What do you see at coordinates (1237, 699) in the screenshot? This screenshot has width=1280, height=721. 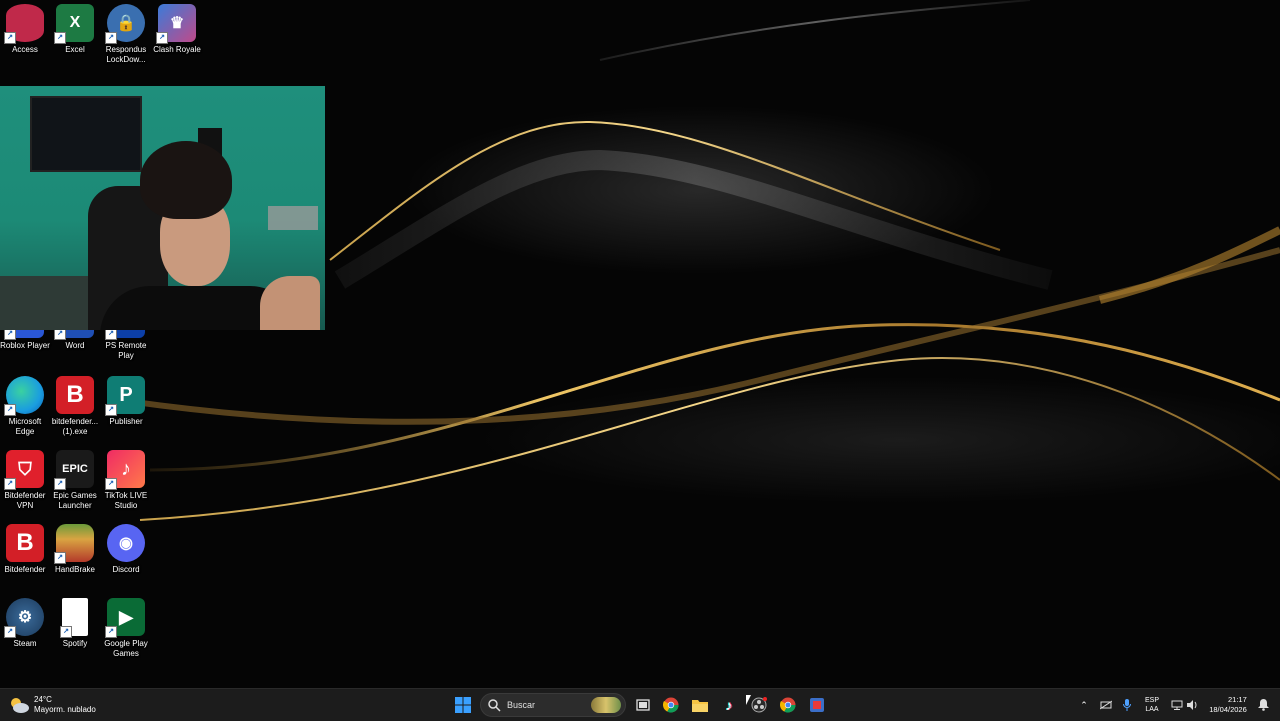 I see `clock-time: 21:17` at bounding box center [1237, 699].